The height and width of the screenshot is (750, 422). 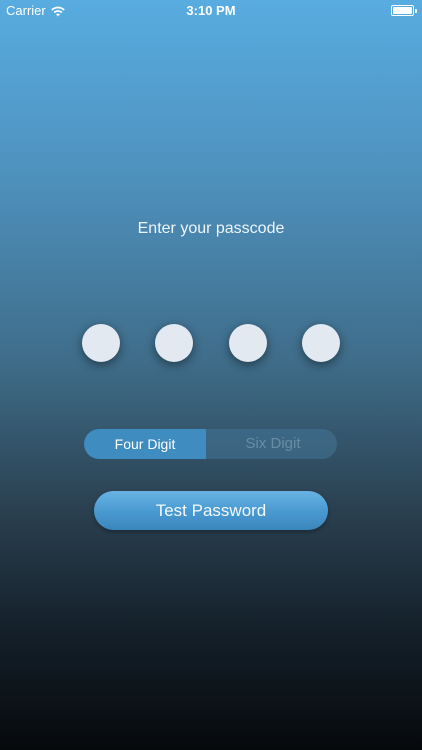 What do you see at coordinates (211, 343) in the screenshot?
I see `passcode-dots` at bounding box center [211, 343].